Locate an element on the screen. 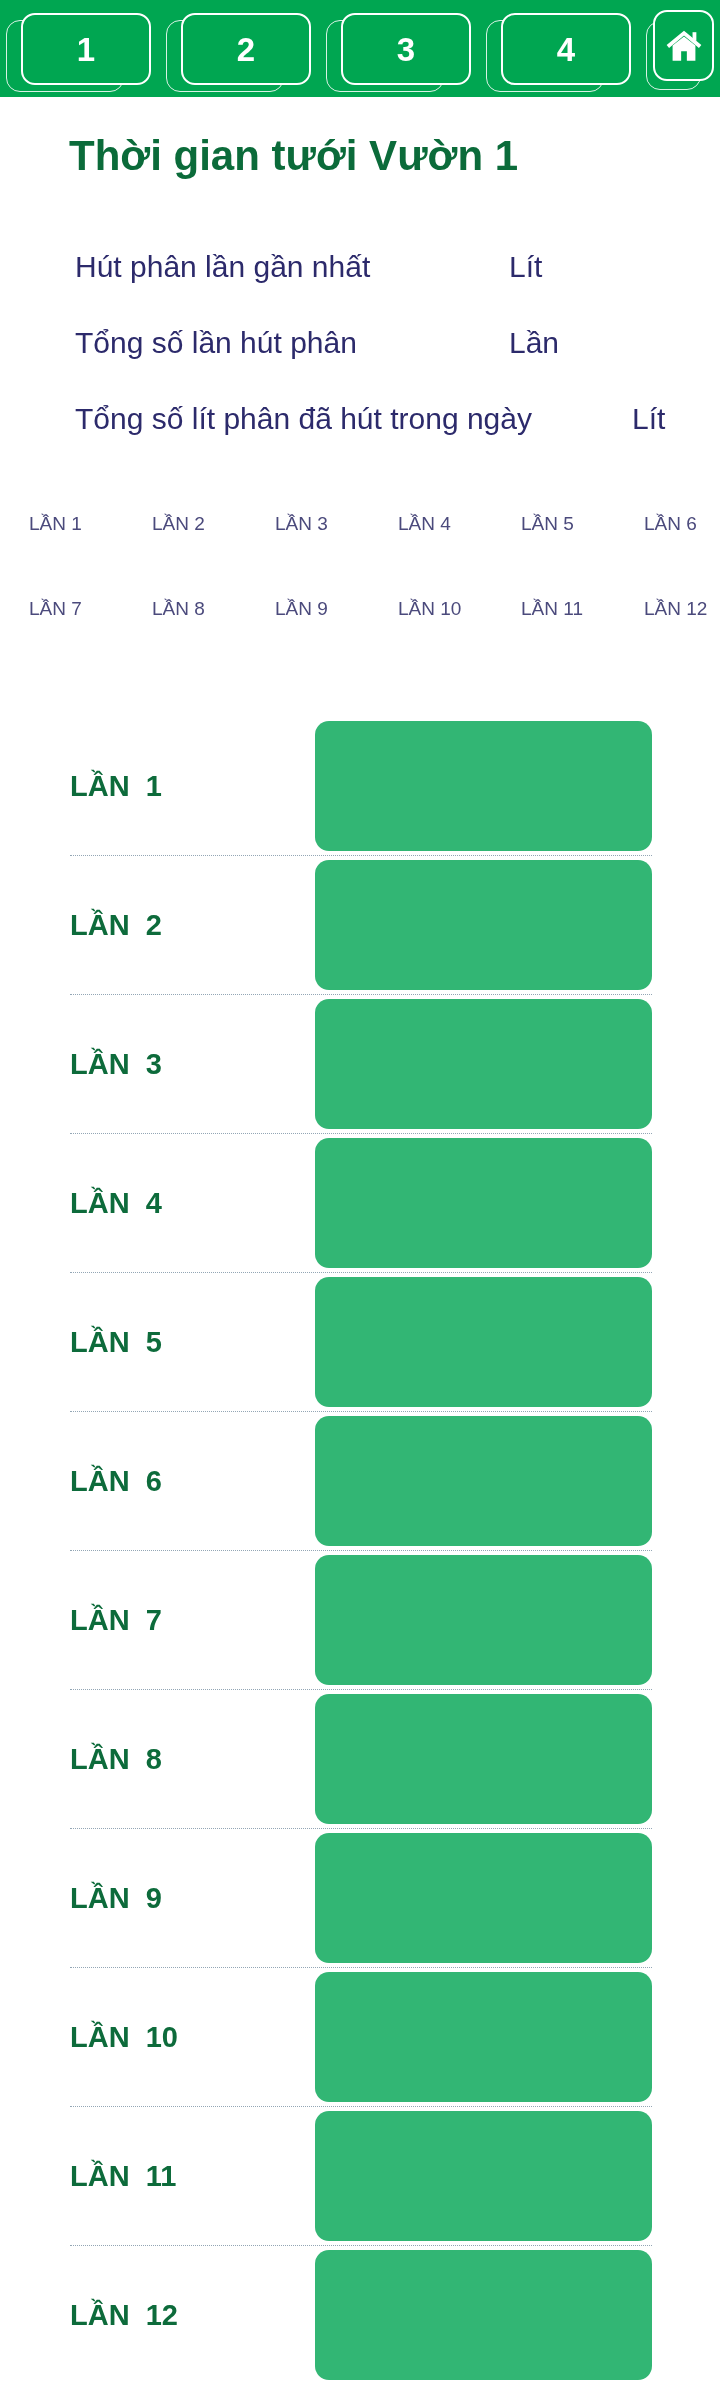 This screenshot has height=2393, width=720. tab-button: 2 is located at coordinates (238, 52).